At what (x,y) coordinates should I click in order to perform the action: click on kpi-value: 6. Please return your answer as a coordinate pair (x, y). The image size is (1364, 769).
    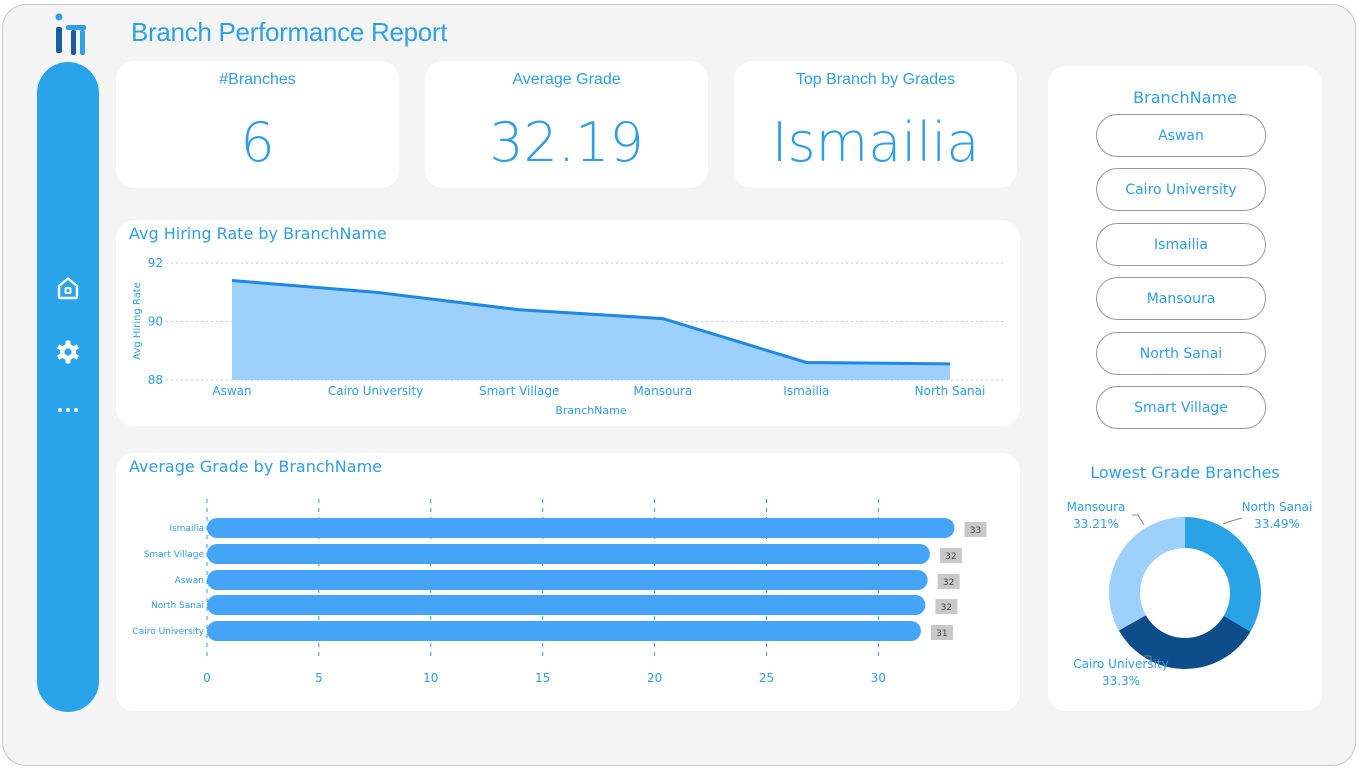
    Looking at the image, I should click on (257, 142).